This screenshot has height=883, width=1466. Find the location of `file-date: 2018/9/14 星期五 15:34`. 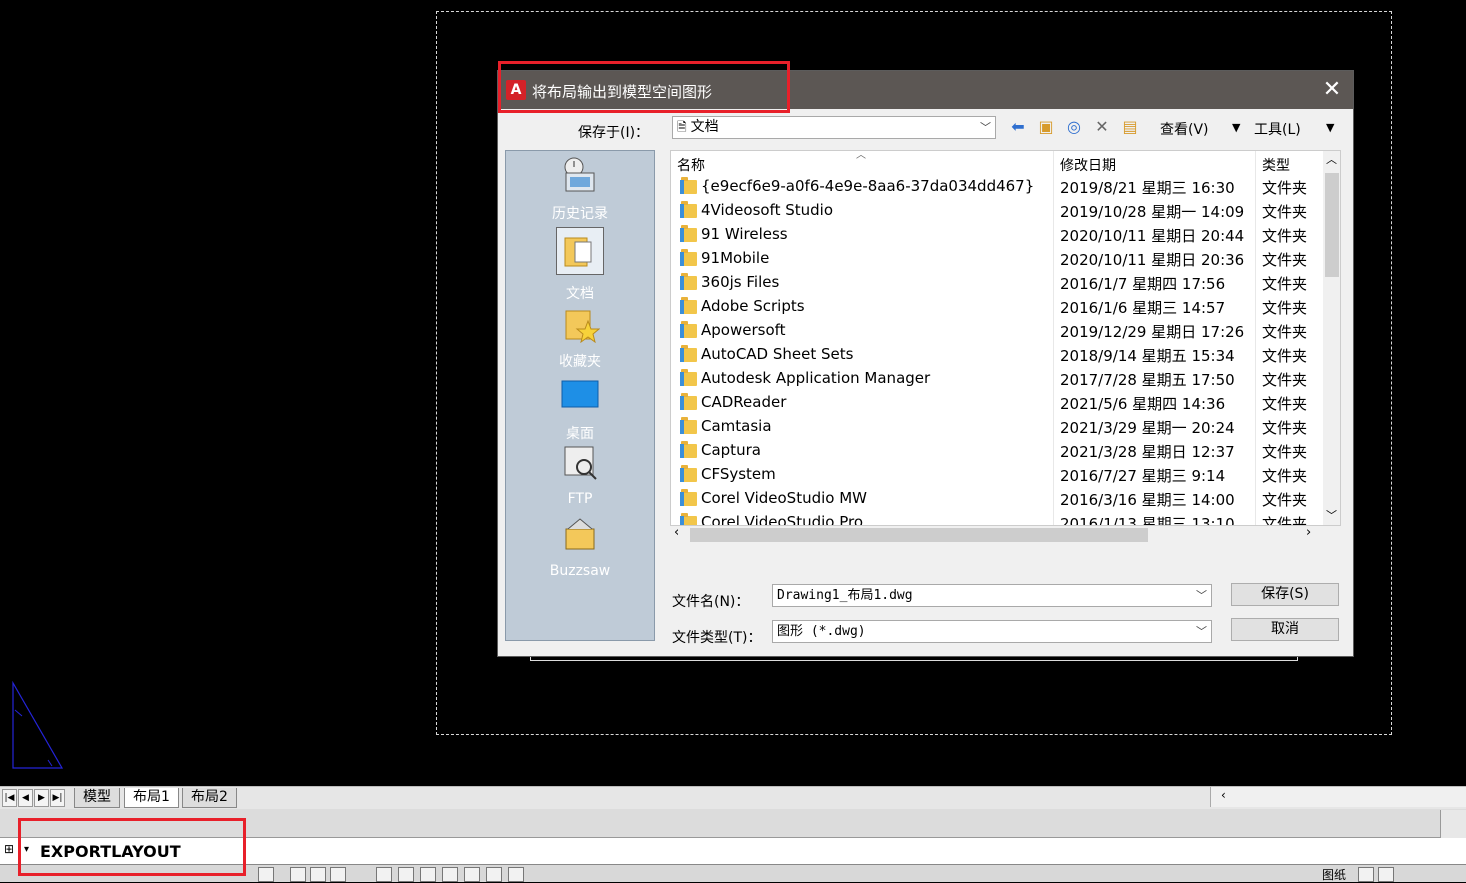

file-date: 2018/9/14 星期五 15:34 is located at coordinates (1147, 356).